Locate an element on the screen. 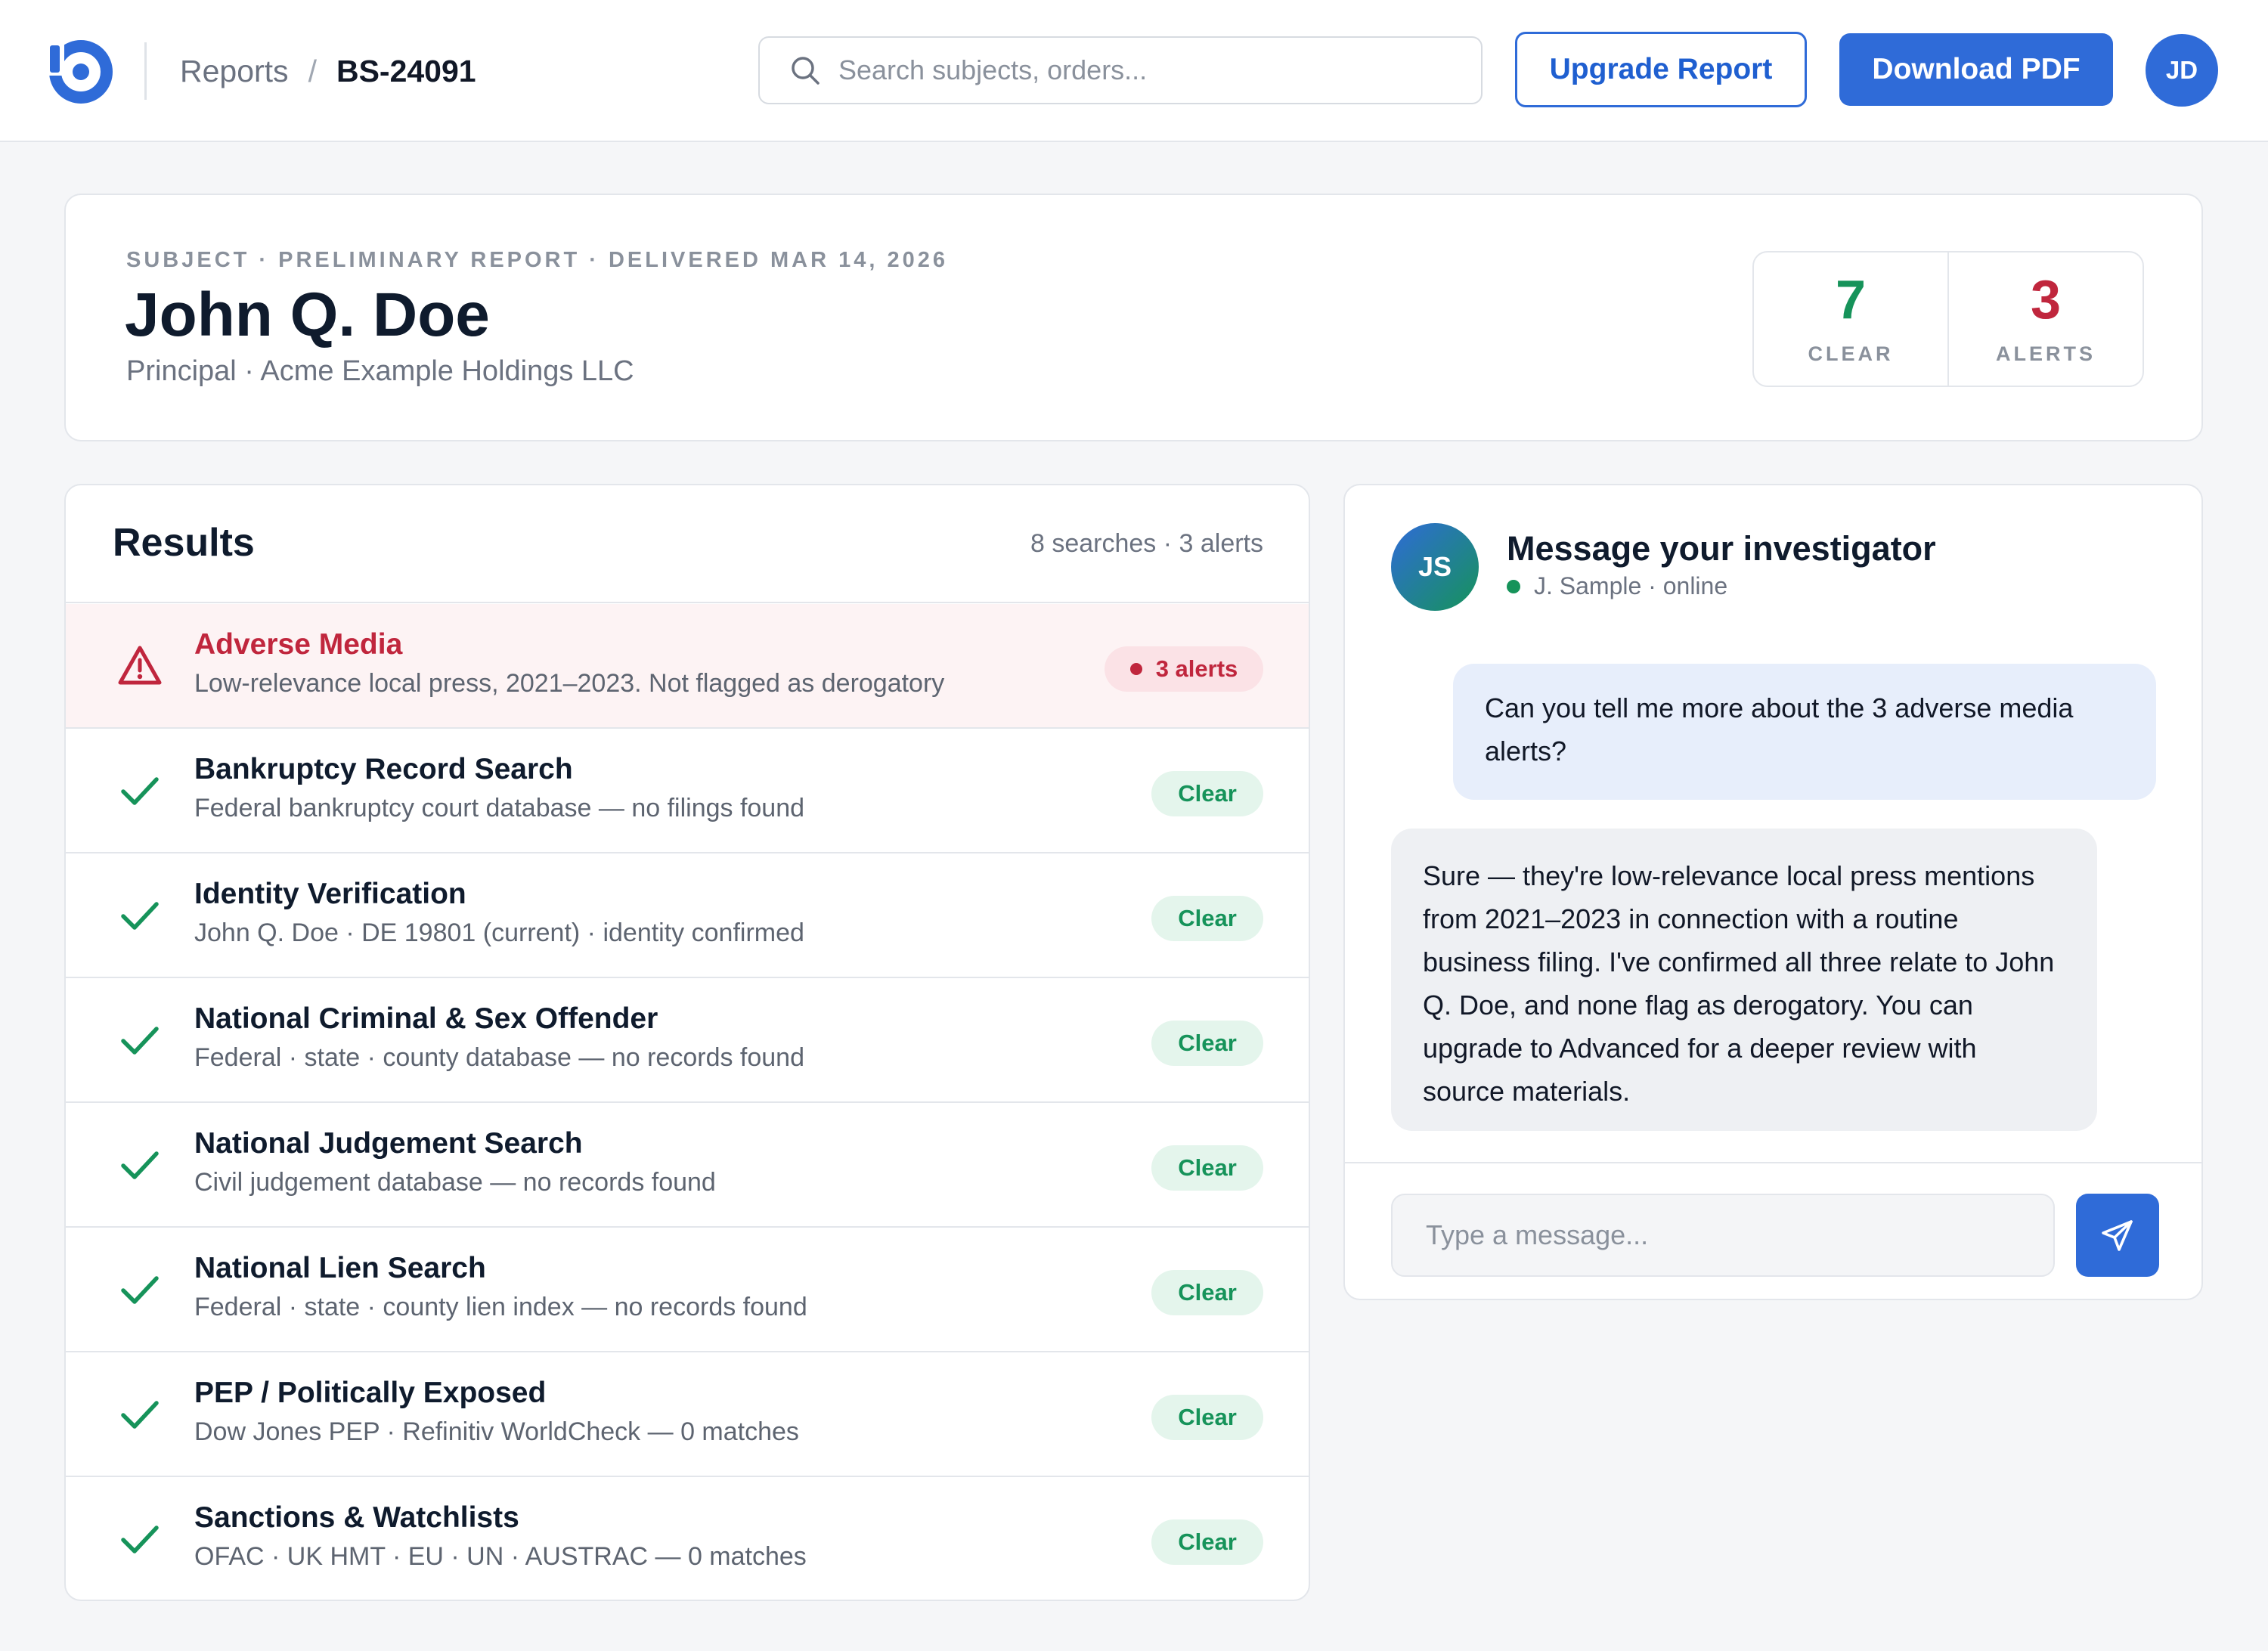 The height and width of the screenshot is (1651, 2268). results-meta: 8 searches · 3 alerts is located at coordinates (1146, 543).